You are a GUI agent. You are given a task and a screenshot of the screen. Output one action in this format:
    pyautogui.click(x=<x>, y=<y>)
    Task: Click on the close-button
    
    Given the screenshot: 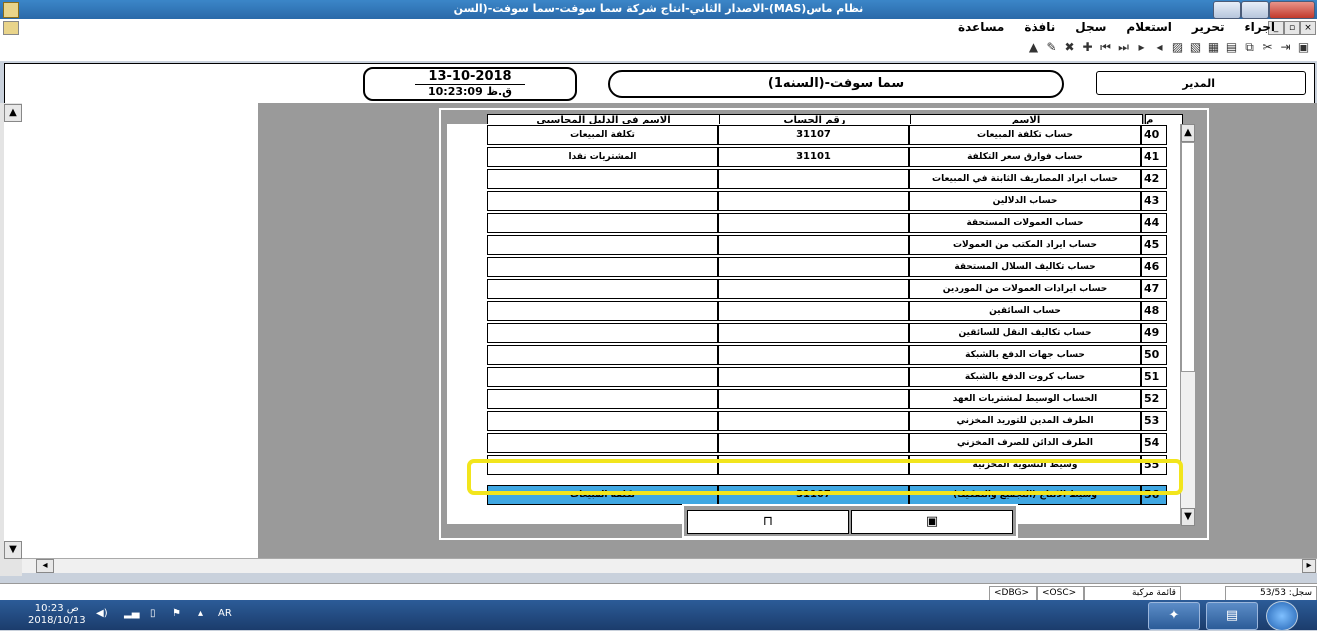 What is the action you would take?
    pyautogui.click(x=1292, y=10)
    